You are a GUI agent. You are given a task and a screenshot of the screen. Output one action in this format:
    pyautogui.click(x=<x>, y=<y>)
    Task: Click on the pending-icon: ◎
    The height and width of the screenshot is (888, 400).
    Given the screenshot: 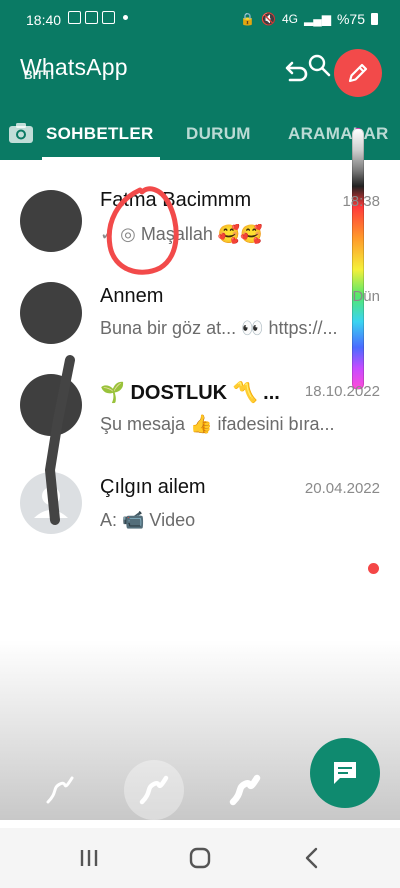 What is the action you would take?
    pyautogui.click(x=130, y=234)
    